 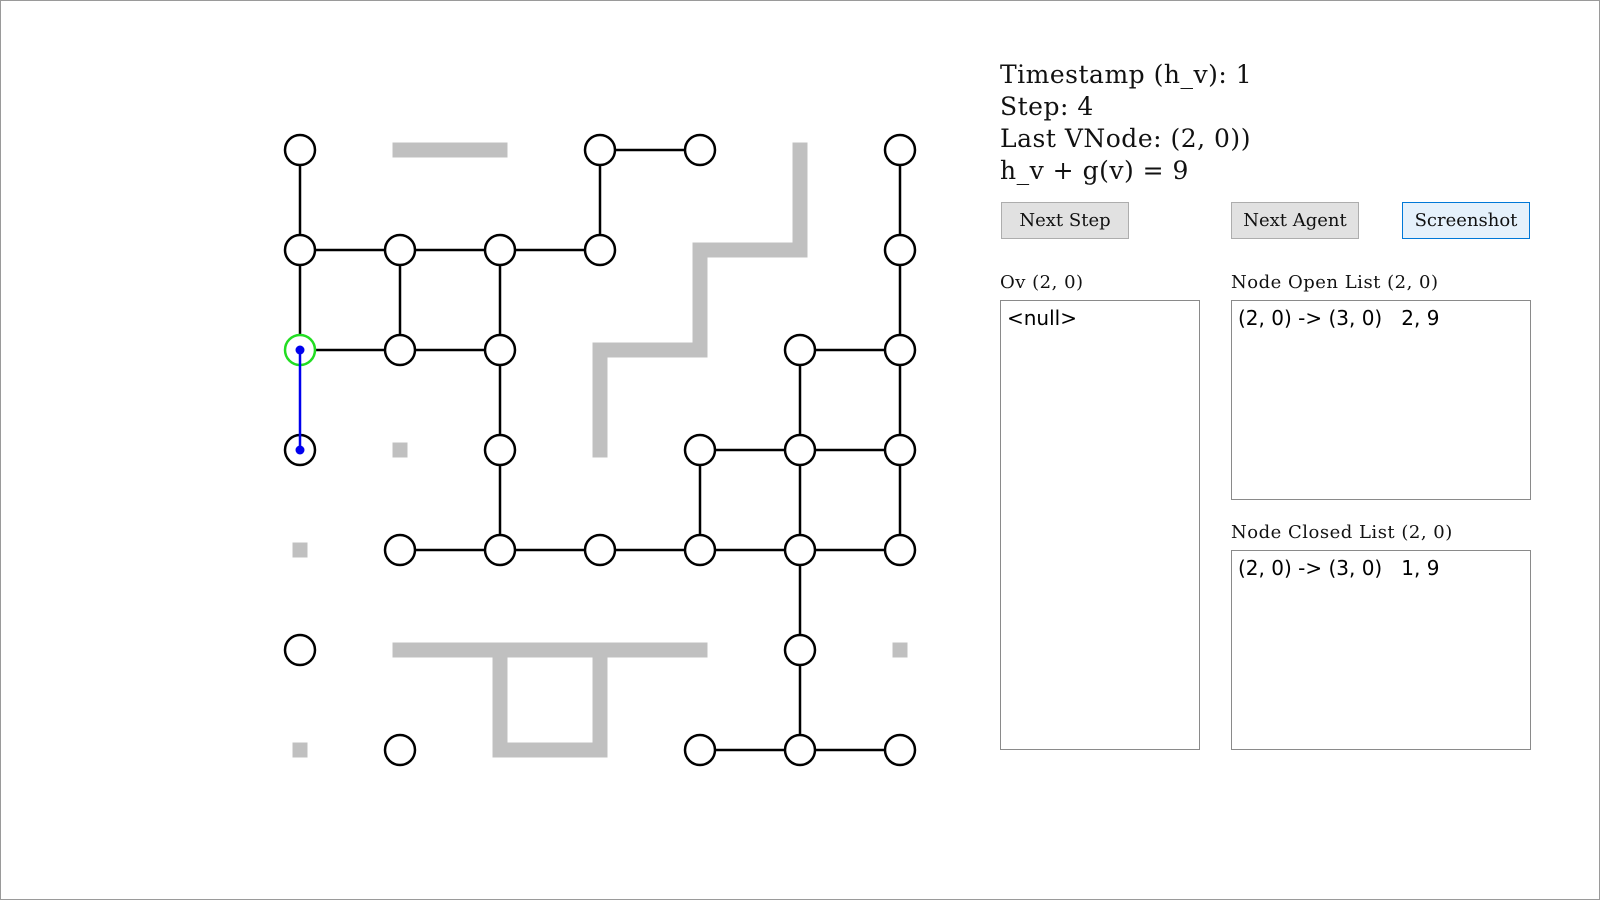 What do you see at coordinates (1335, 282) in the screenshot?
I see `open-list-label: Node Open List (2, 0)` at bounding box center [1335, 282].